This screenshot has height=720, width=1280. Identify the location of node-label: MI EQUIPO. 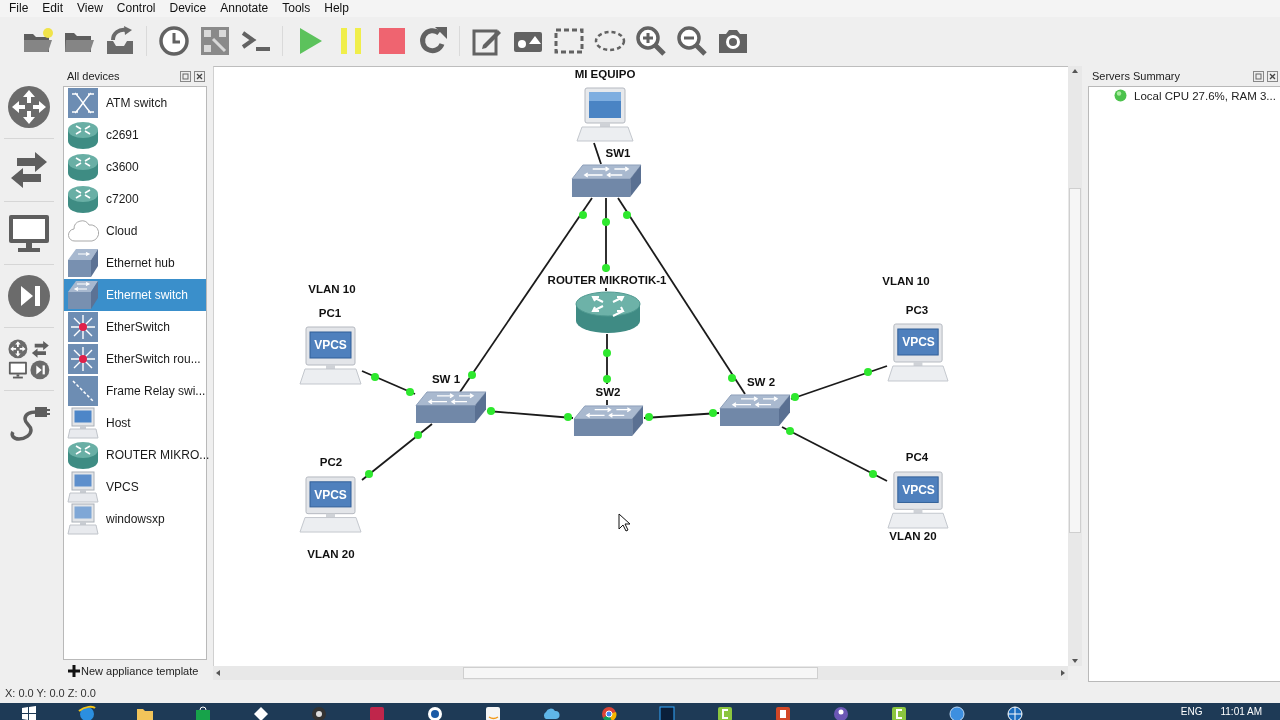
(605, 74).